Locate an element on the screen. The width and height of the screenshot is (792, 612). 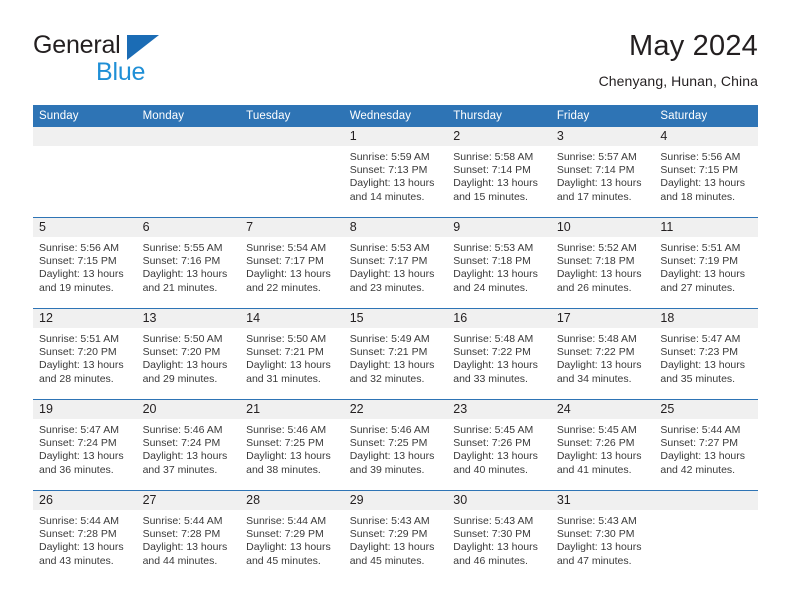
day-number: 24 is located at coordinates (602, 409).